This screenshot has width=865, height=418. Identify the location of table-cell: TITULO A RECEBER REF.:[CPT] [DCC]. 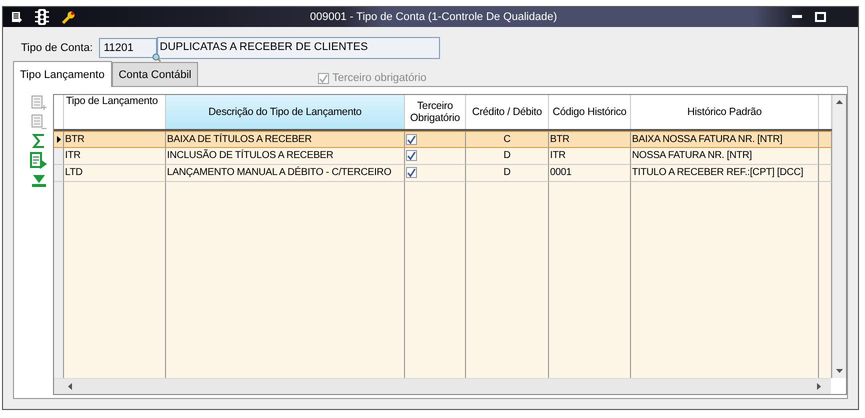
(725, 173).